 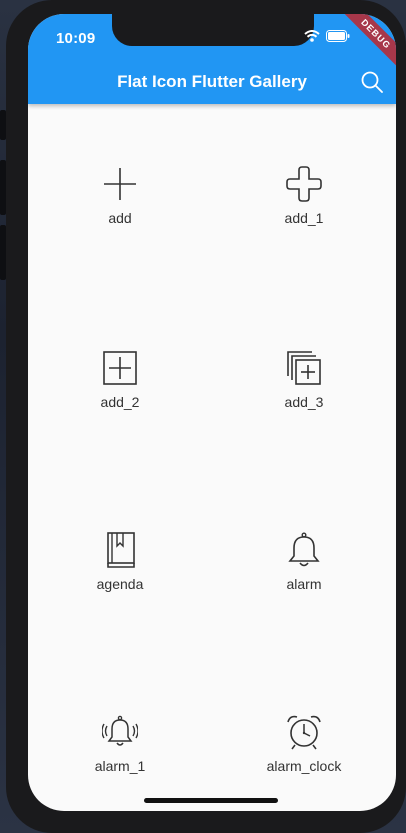 What do you see at coordinates (3, 125) in the screenshot?
I see `mute-switch` at bounding box center [3, 125].